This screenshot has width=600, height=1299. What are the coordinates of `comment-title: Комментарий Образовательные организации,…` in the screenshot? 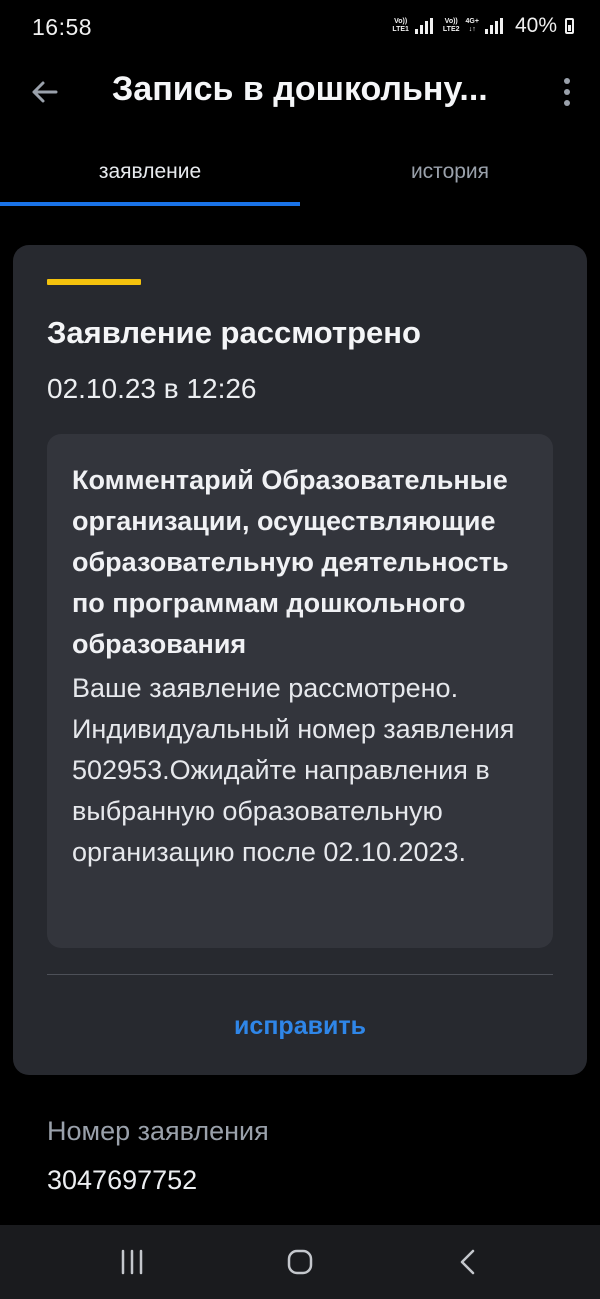 It's located at (290, 562).